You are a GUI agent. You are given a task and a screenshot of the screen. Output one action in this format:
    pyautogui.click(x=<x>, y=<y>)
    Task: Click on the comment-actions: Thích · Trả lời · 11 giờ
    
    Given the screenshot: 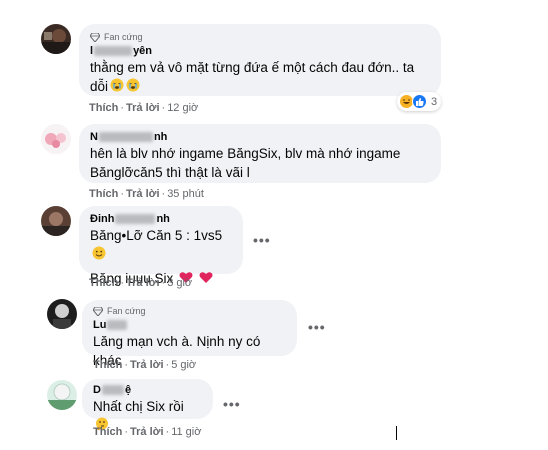 What is the action you would take?
    pyautogui.click(x=147, y=432)
    